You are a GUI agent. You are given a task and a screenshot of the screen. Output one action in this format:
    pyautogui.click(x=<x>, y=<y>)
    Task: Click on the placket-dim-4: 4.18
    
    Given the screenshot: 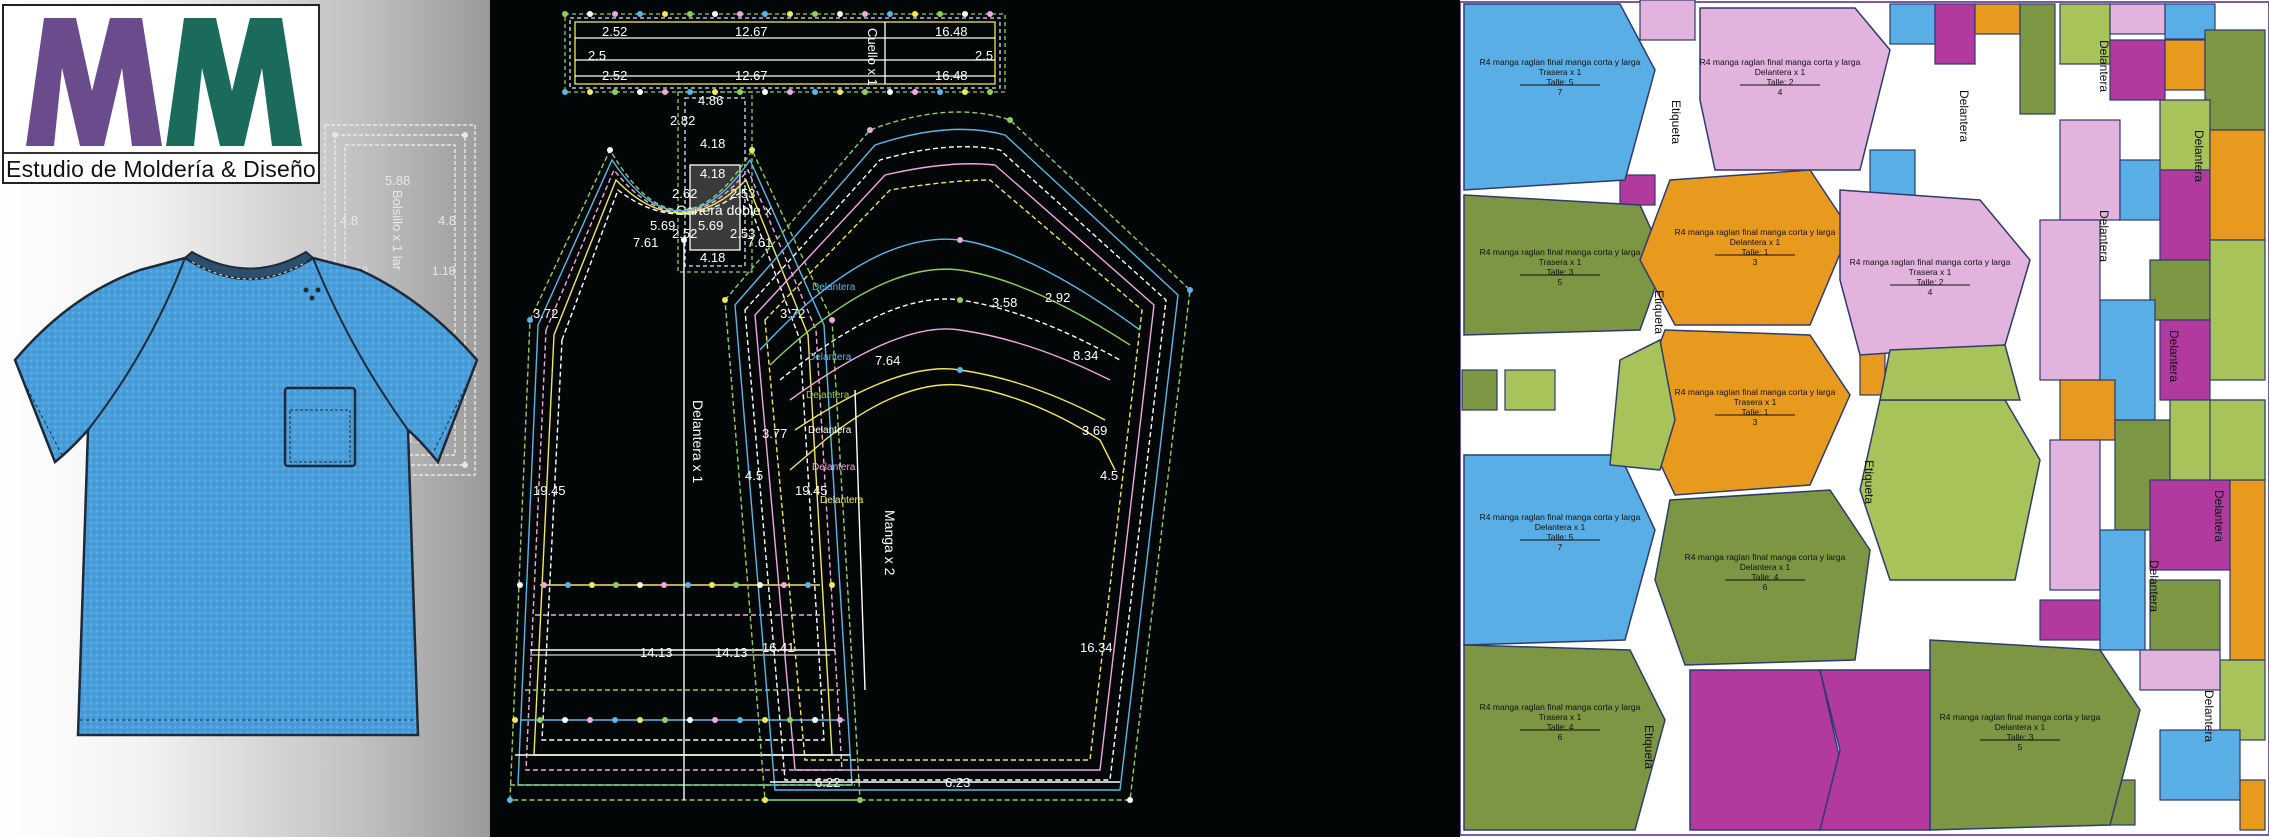 What is the action you would take?
    pyautogui.click(x=712, y=173)
    